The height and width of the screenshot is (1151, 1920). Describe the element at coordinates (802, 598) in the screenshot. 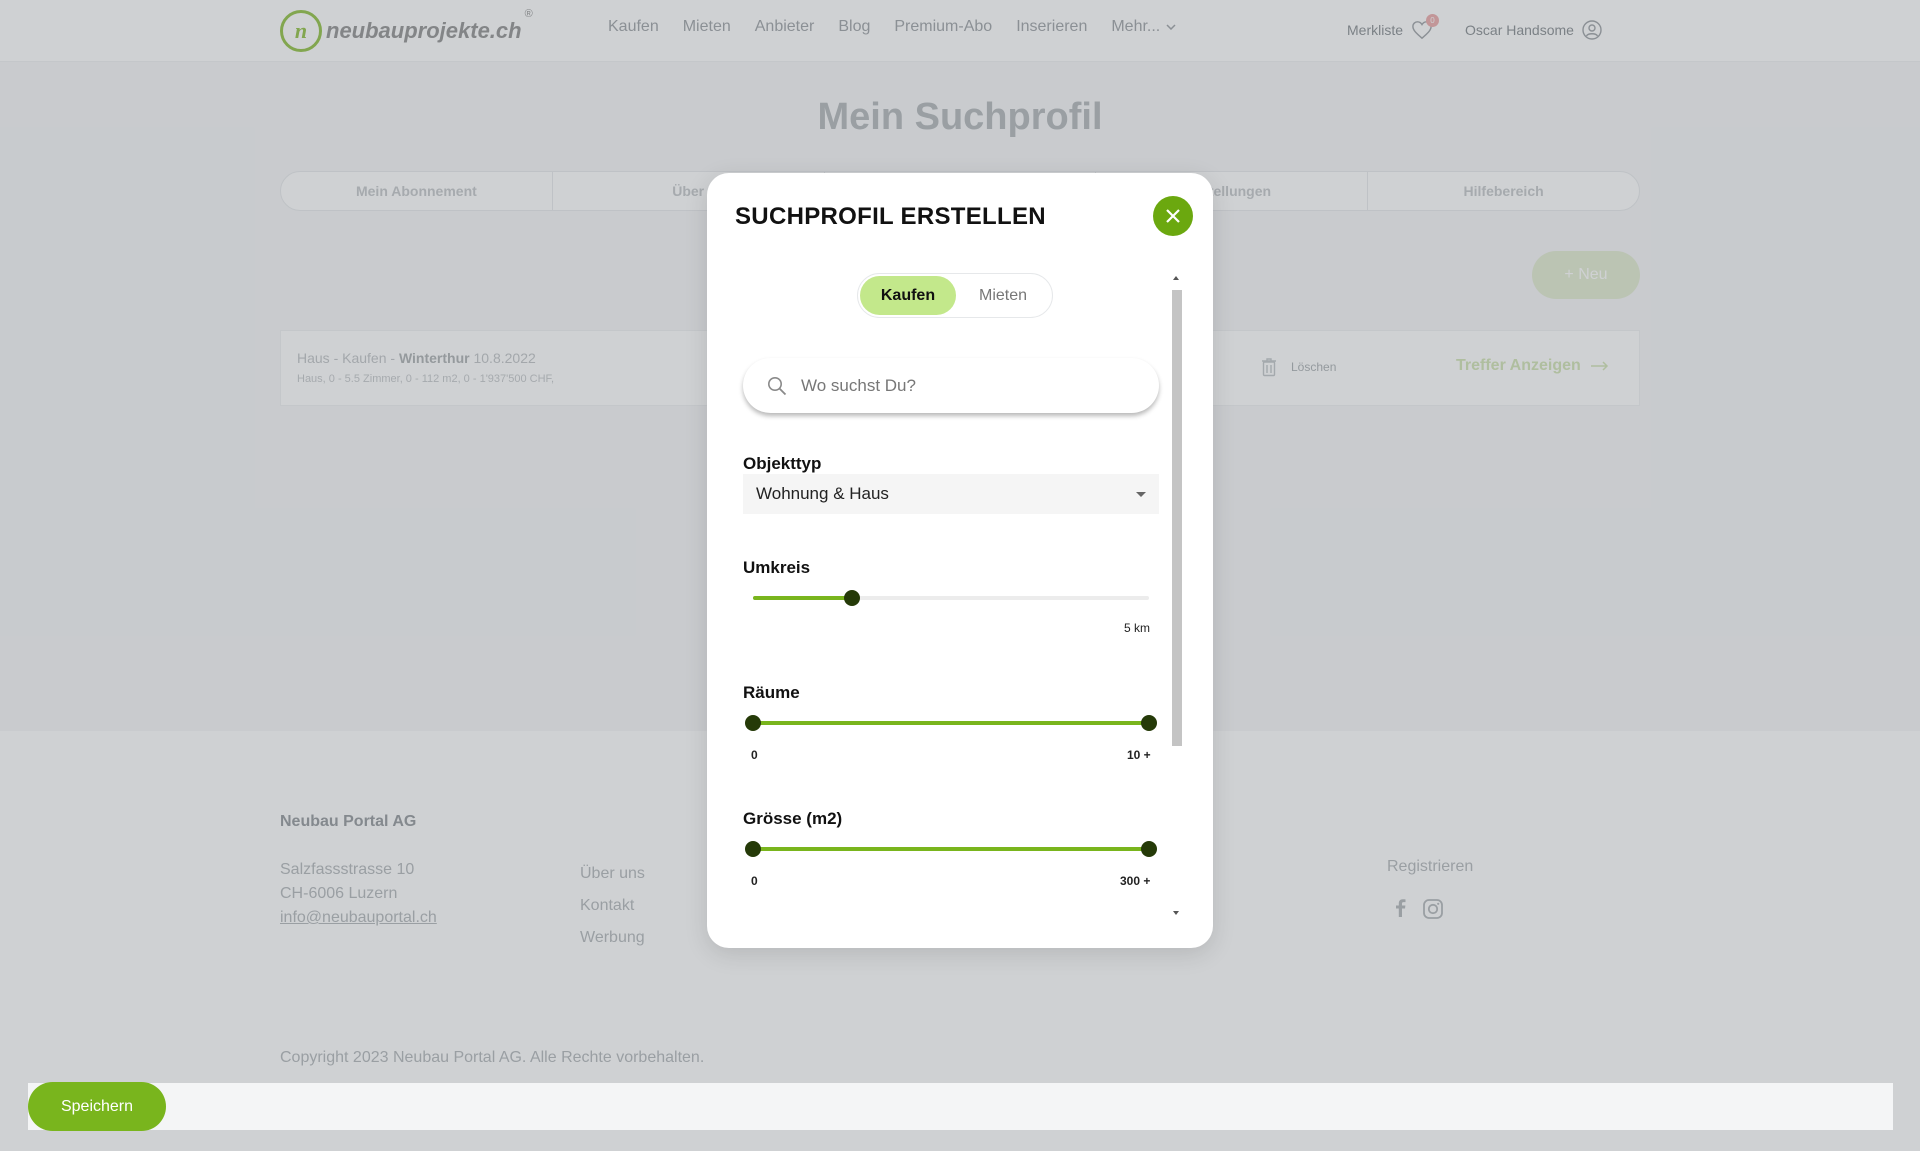

I see `umkreis-fill` at that location.